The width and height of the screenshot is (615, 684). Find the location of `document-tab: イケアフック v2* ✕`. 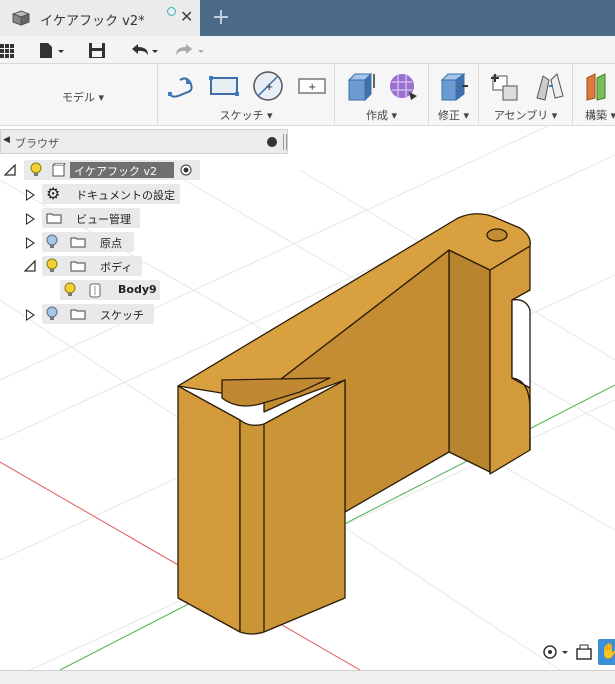

document-tab: イケアフック v2* ✕ is located at coordinates (100, 18).